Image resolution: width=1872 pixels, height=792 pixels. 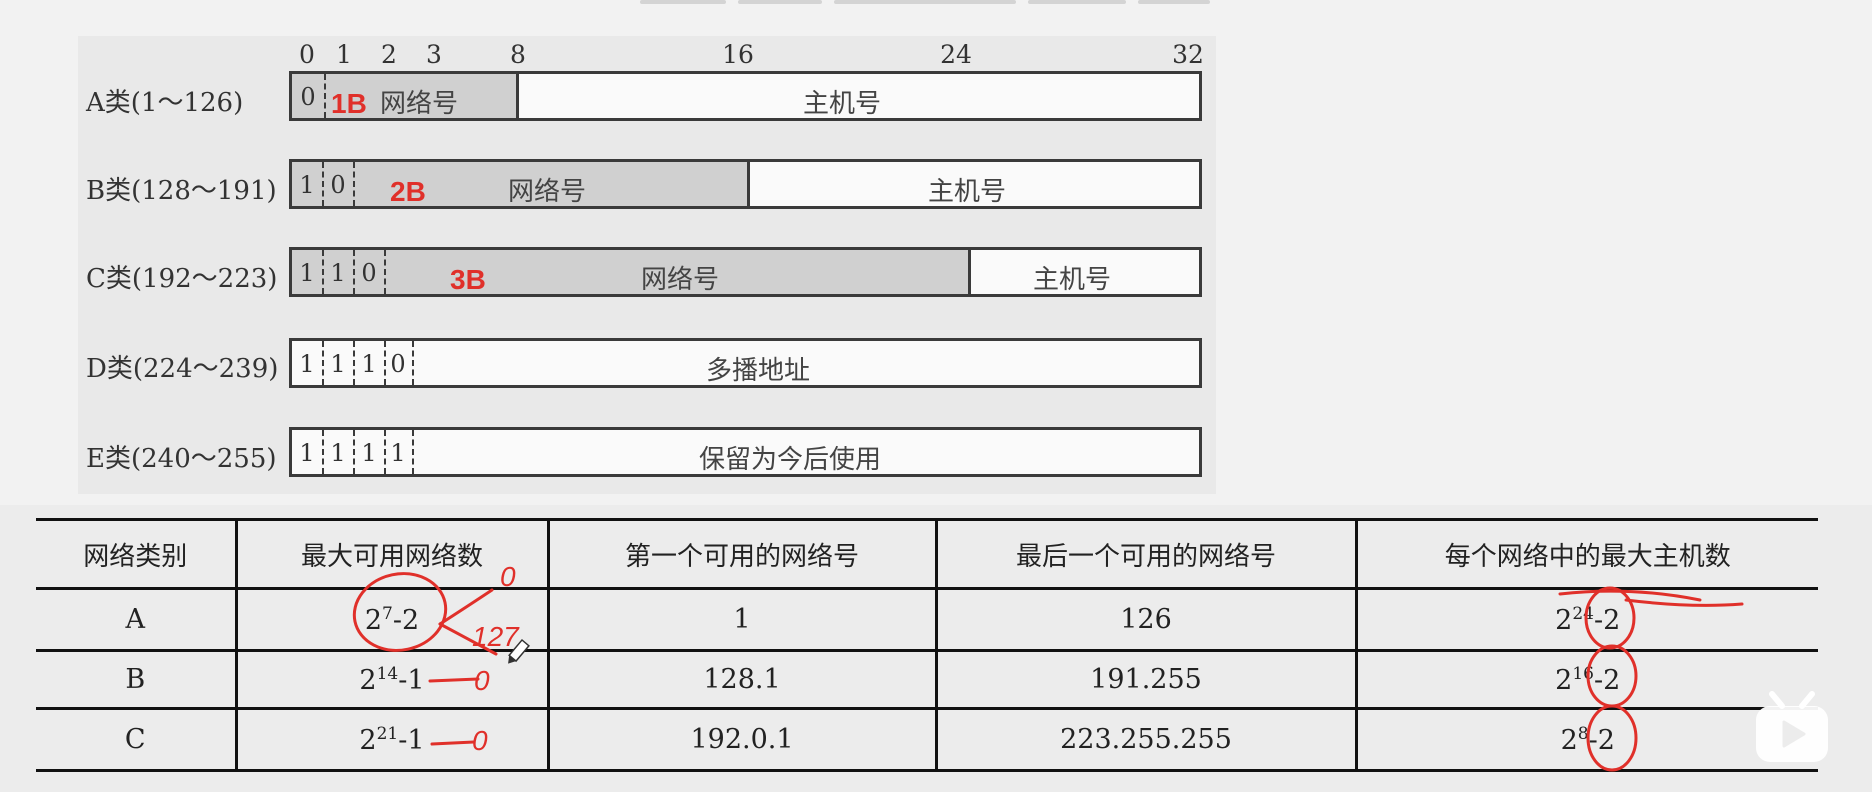 What do you see at coordinates (466, 607) in the screenshot?
I see `arrow-annotation` at bounding box center [466, 607].